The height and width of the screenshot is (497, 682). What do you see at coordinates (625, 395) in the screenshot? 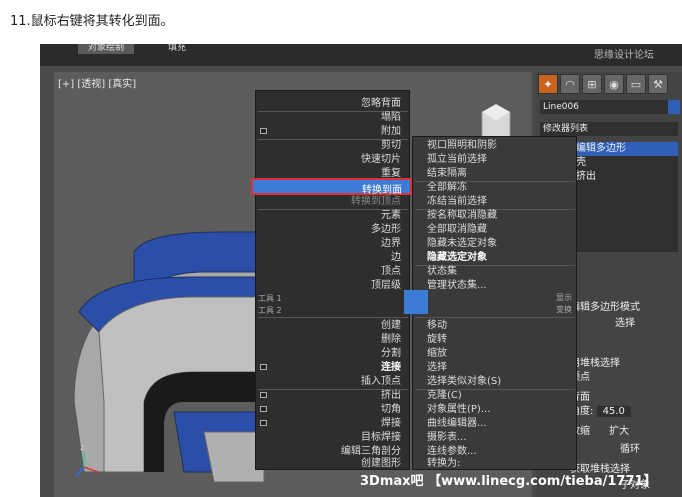
I see `ignore-backfacing-checkbox: 背面` at bounding box center [625, 395].